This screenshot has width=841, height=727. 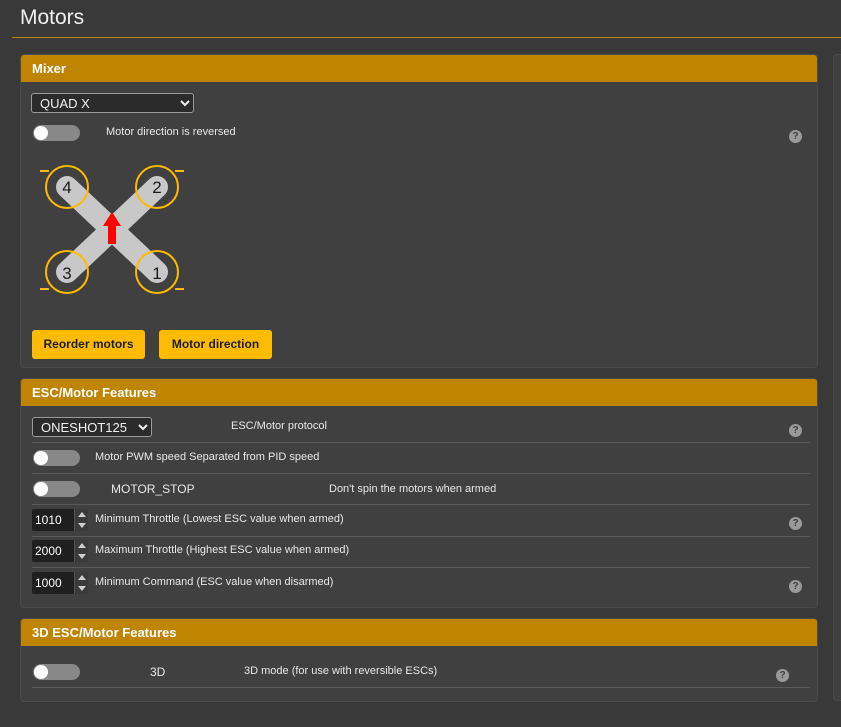 What do you see at coordinates (56, 672) in the screenshot?
I see `3d-toggle` at bounding box center [56, 672].